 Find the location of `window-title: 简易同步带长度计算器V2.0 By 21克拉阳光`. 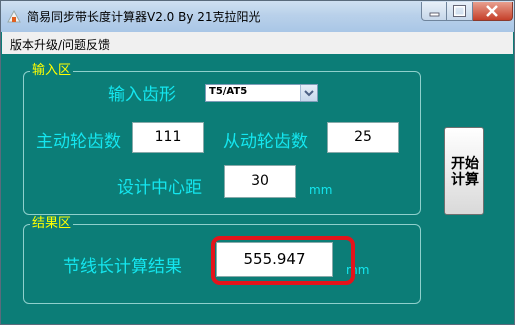

window-title: 简易同步带长度计算器V2.0 By 21克拉阳光 is located at coordinates (144, 17).